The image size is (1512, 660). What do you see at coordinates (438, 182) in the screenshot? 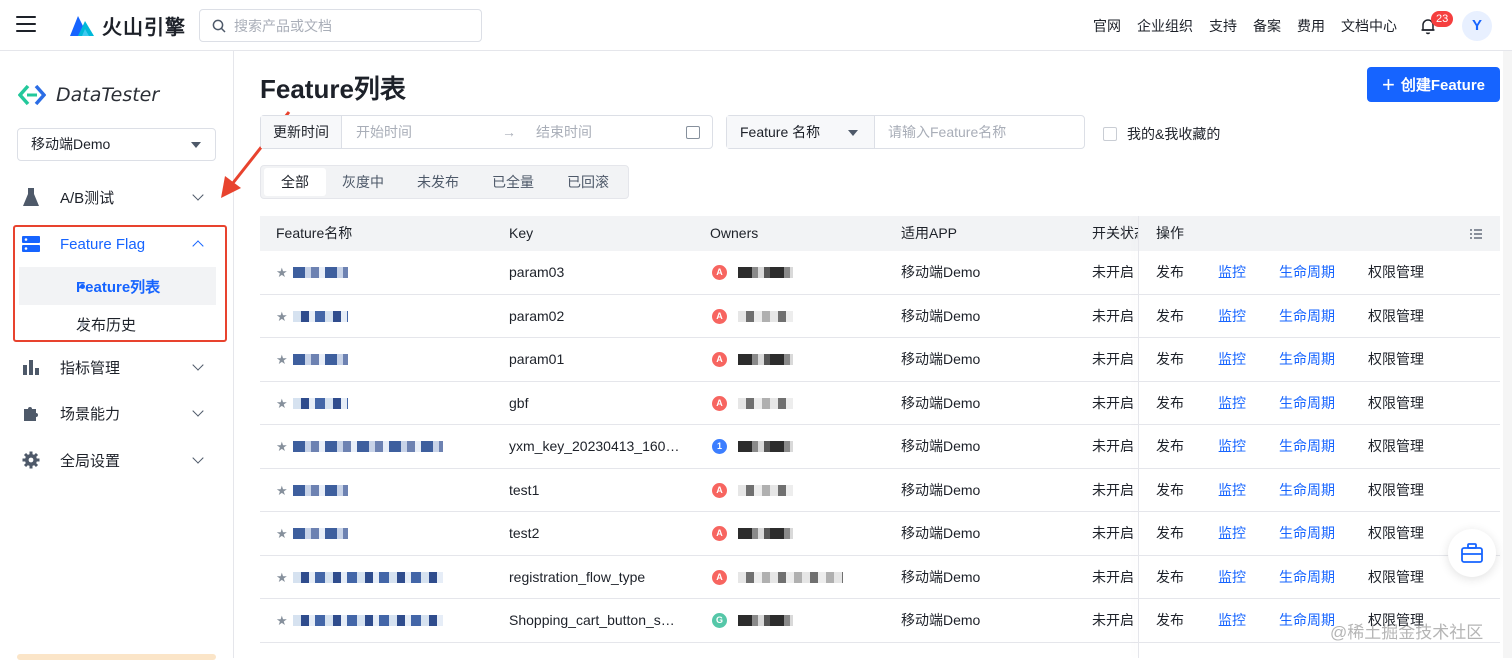
I see `tab-unreleased: 未发布` at bounding box center [438, 182].